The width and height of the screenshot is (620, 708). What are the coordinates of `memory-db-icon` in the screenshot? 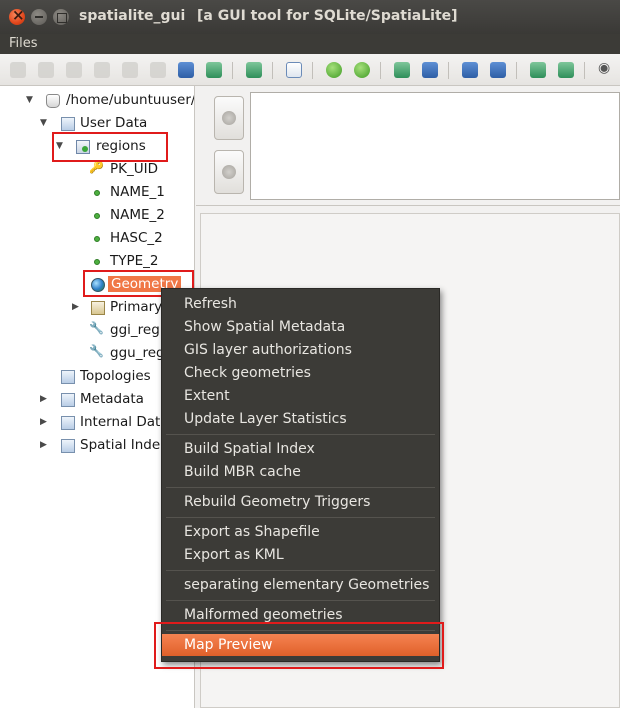 It's located at (102, 70).